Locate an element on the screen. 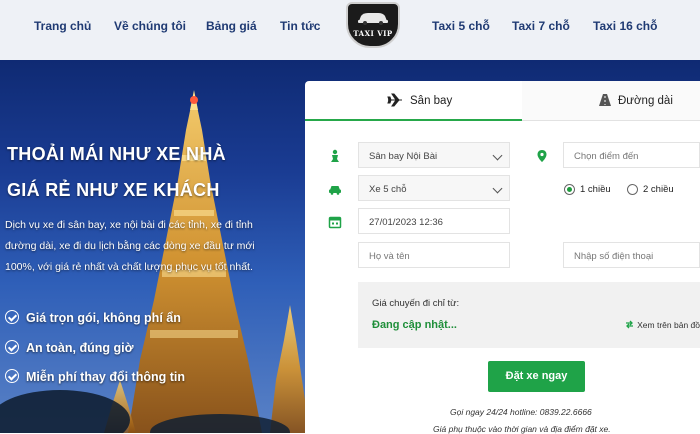 This screenshot has height=434, width=700. pickup-select: Sân bay Nội Bài is located at coordinates (434, 155).